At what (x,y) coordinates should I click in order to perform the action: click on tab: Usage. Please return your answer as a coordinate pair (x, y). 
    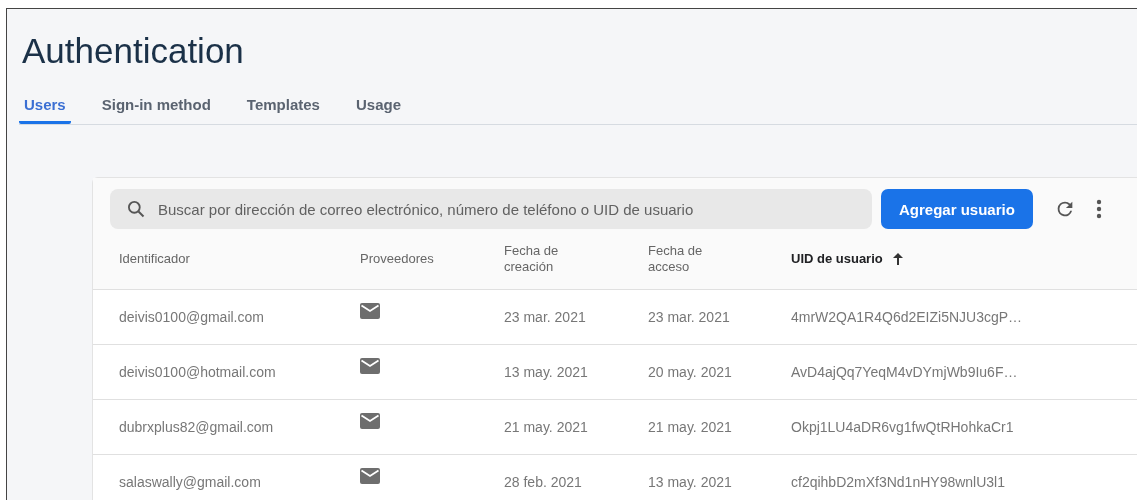
    Looking at the image, I should click on (378, 107).